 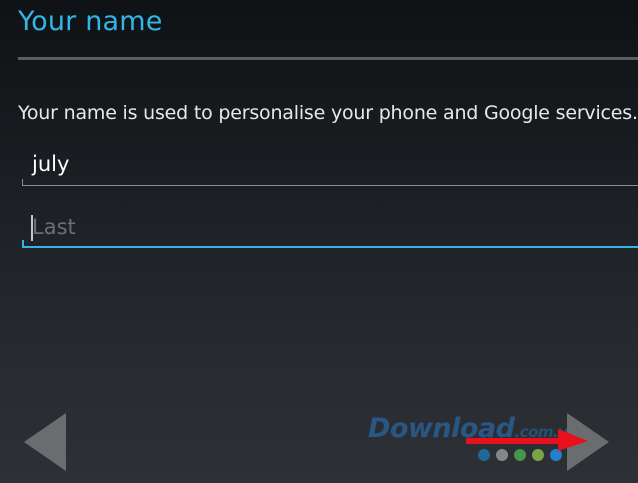 What do you see at coordinates (527, 440) in the screenshot?
I see `red-annotation-arrow-icon` at bounding box center [527, 440].